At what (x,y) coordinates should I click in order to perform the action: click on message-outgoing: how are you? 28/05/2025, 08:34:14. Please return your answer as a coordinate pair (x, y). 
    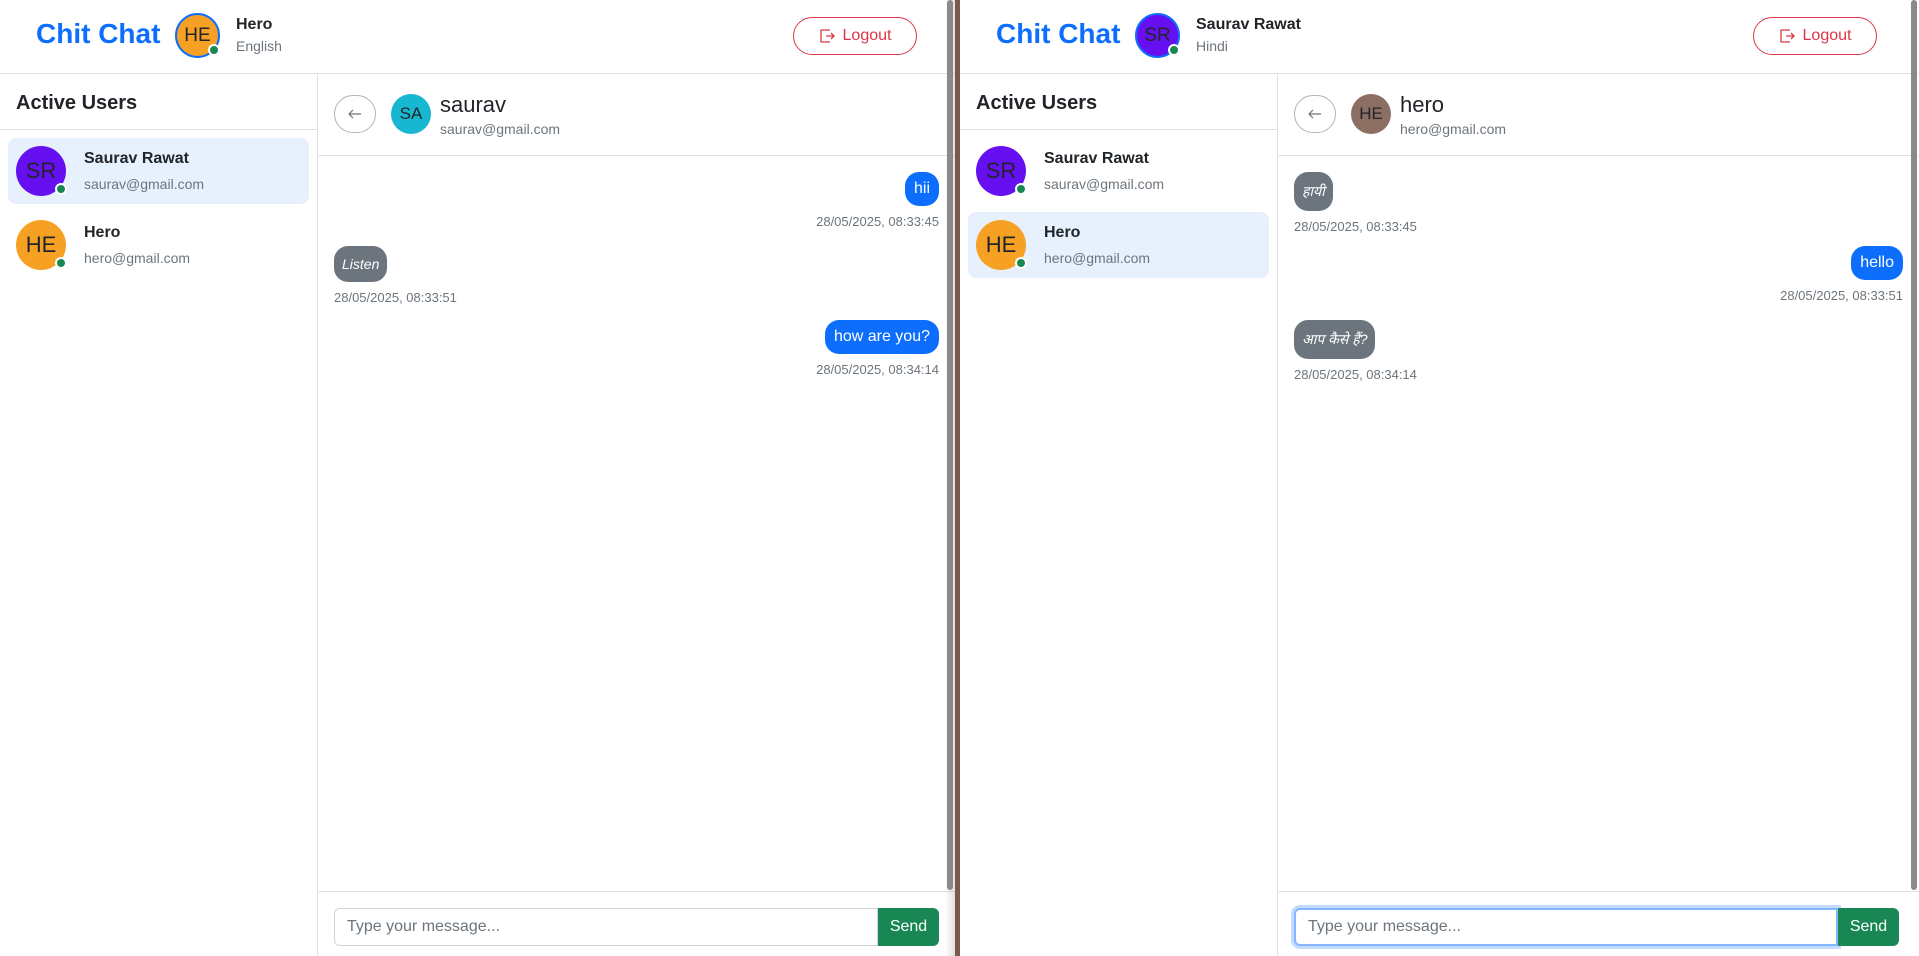
    Looking at the image, I should click on (636, 348).